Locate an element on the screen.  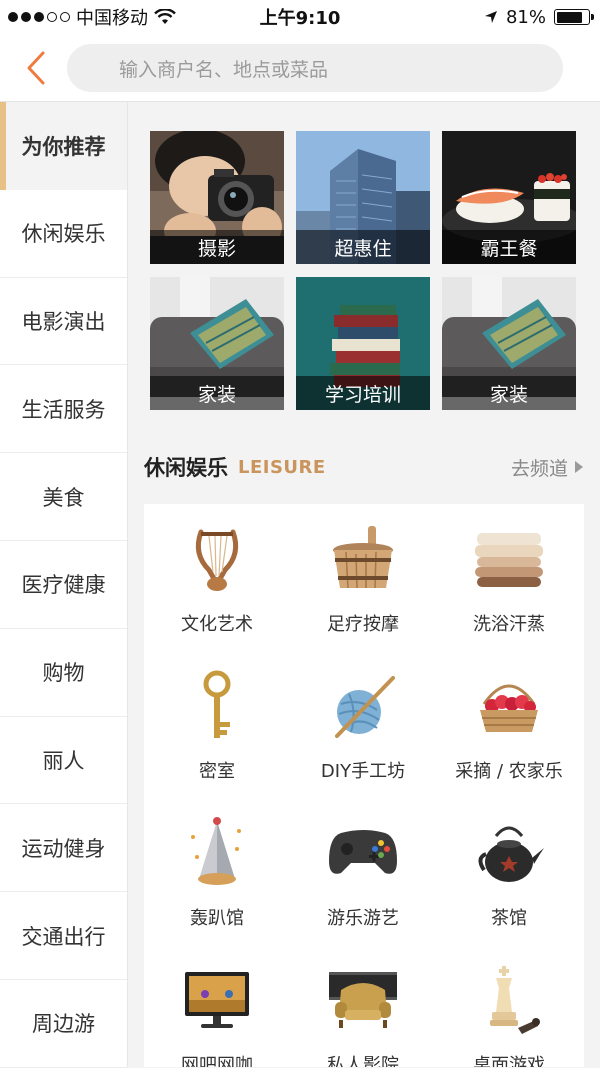
category-label: DIY手工坊 is located at coordinates (363, 771).